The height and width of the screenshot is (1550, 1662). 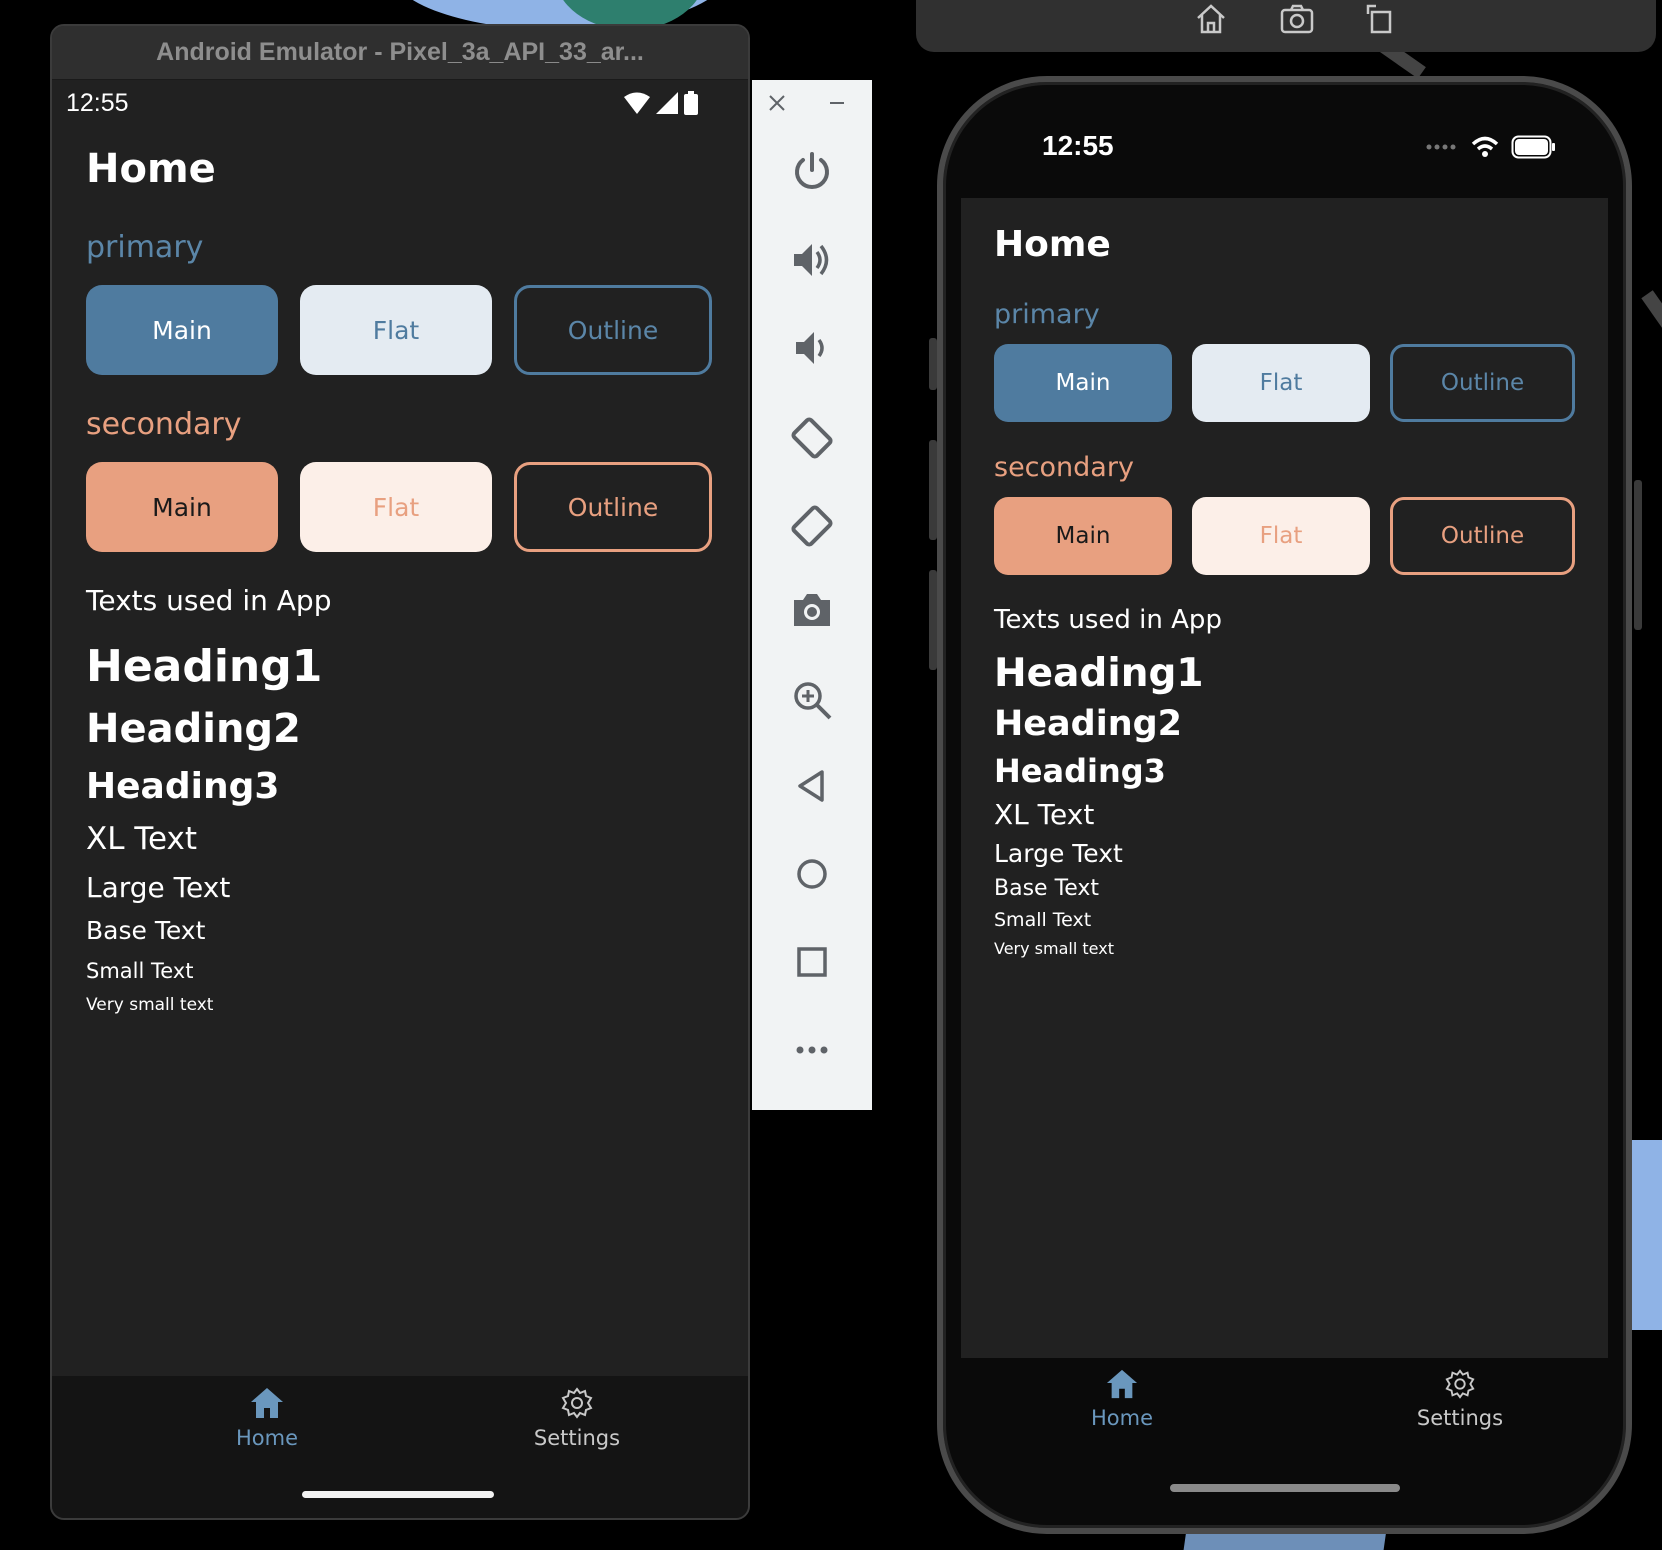 I want to click on rotate-left-icon, so click(x=812, y=438).